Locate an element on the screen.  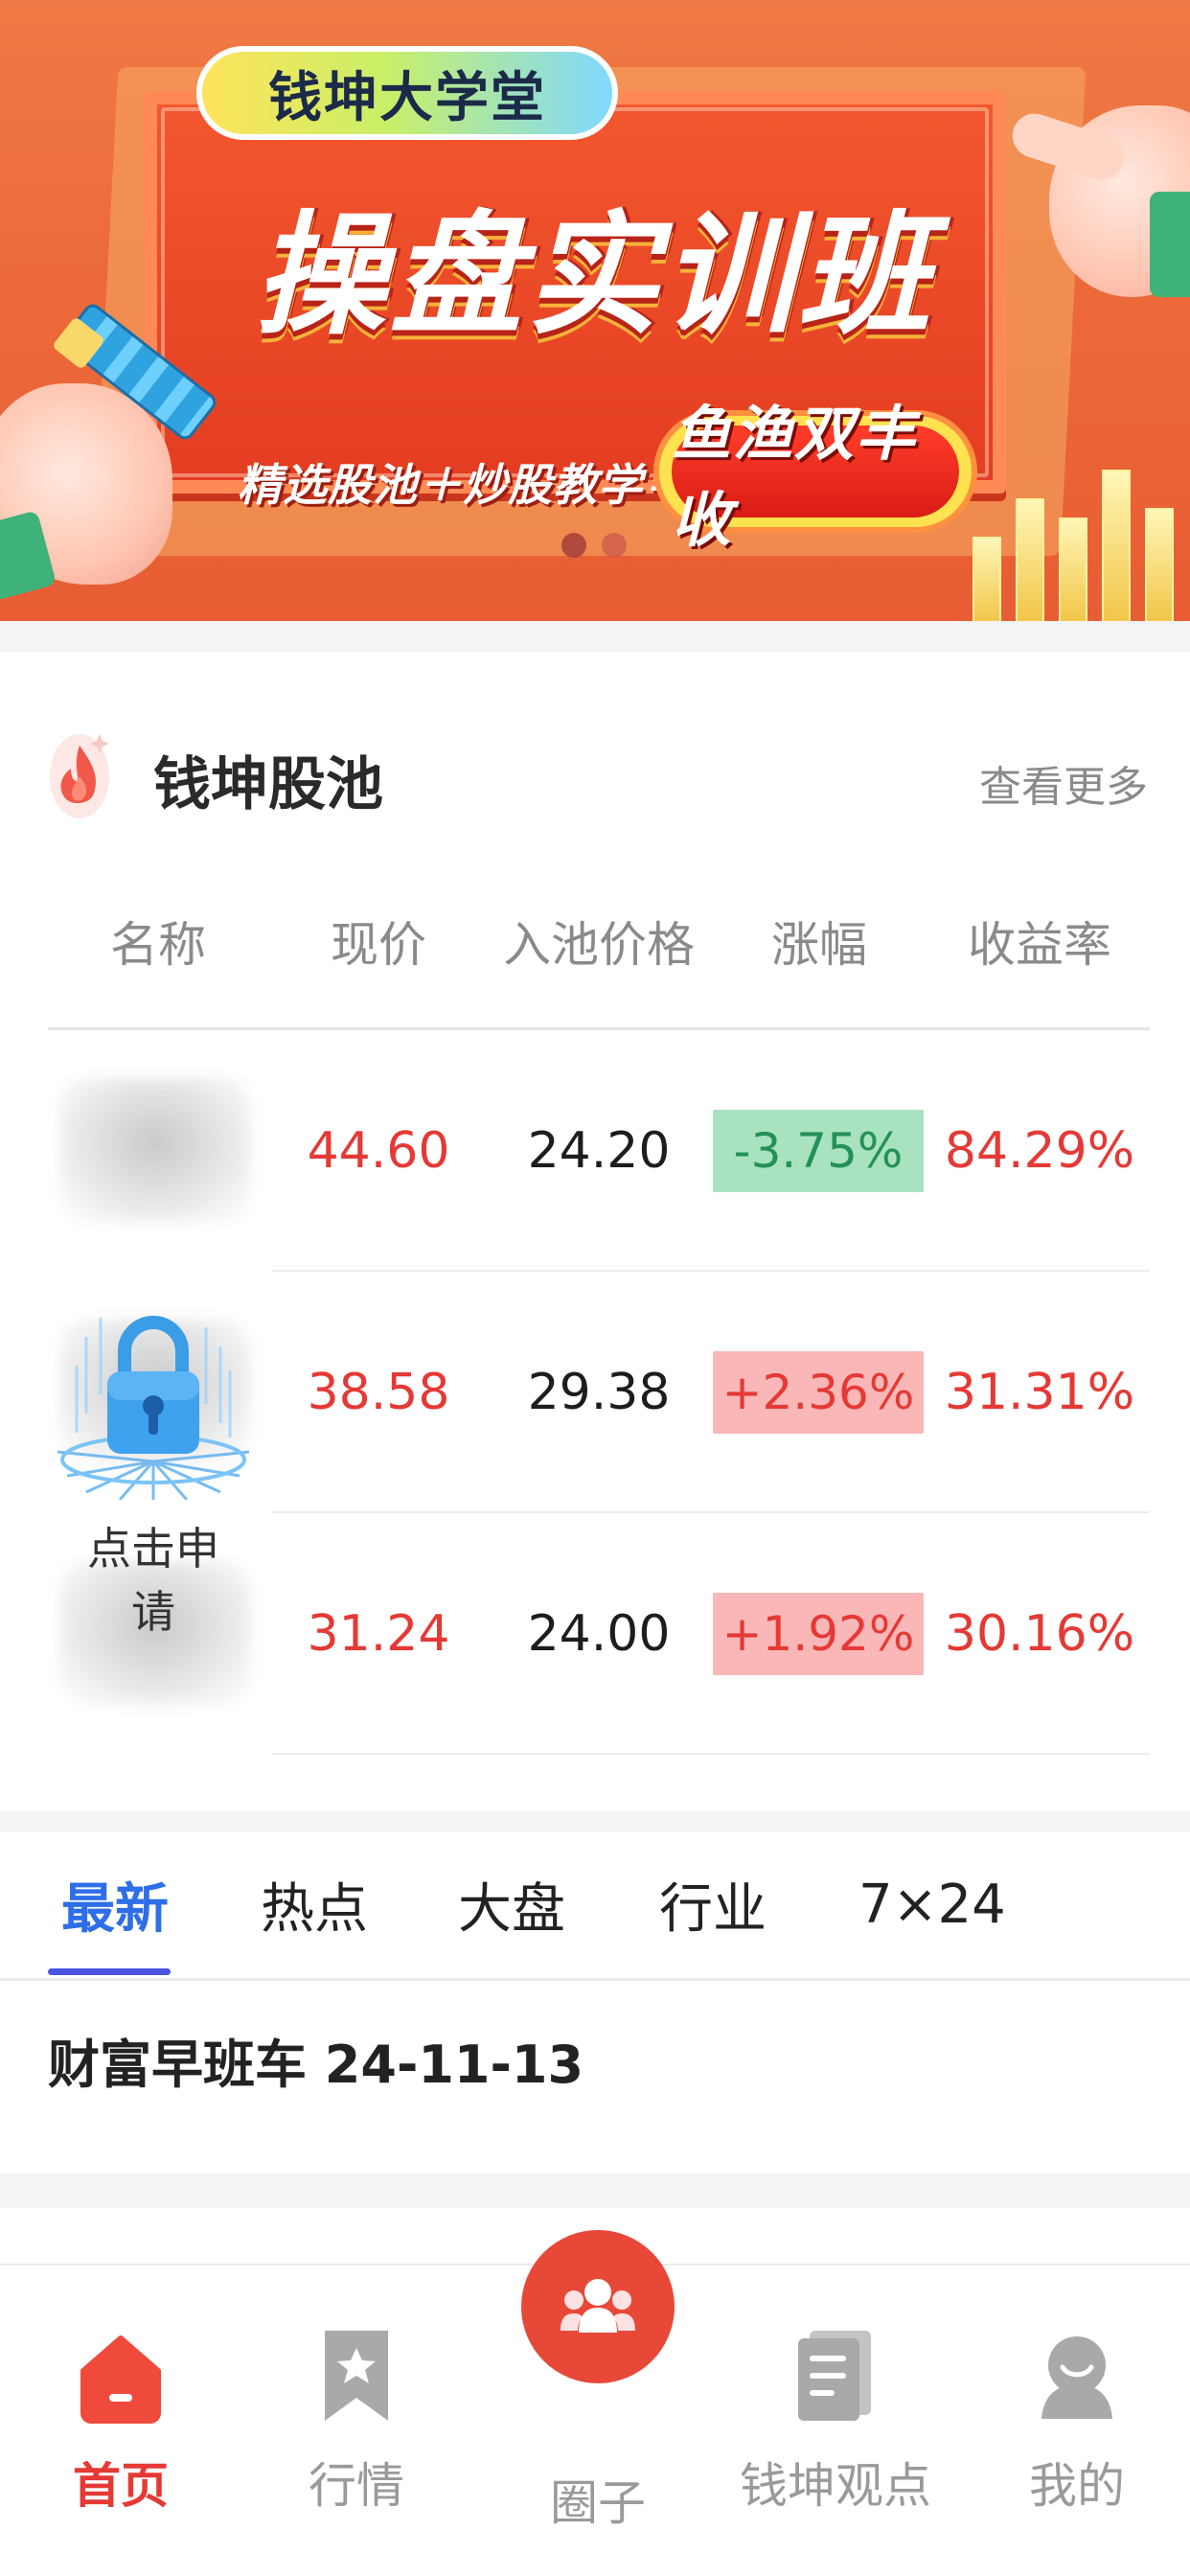
nav-opinions: 钱坤观点 is located at coordinates (836, 2421).